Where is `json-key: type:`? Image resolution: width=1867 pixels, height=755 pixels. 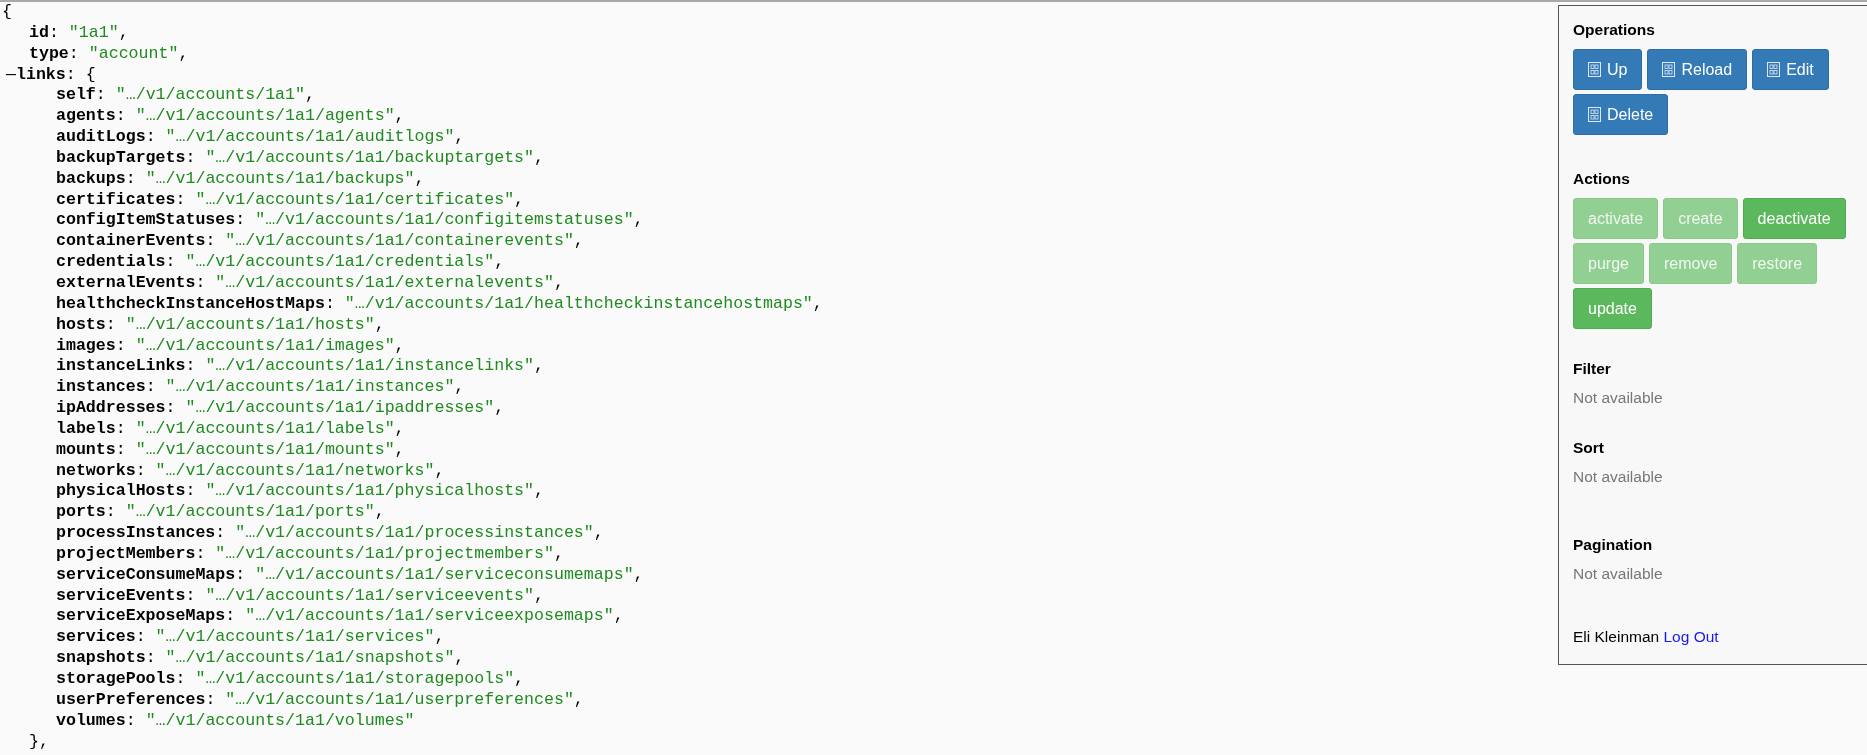 json-key: type: is located at coordinates (54, 53).